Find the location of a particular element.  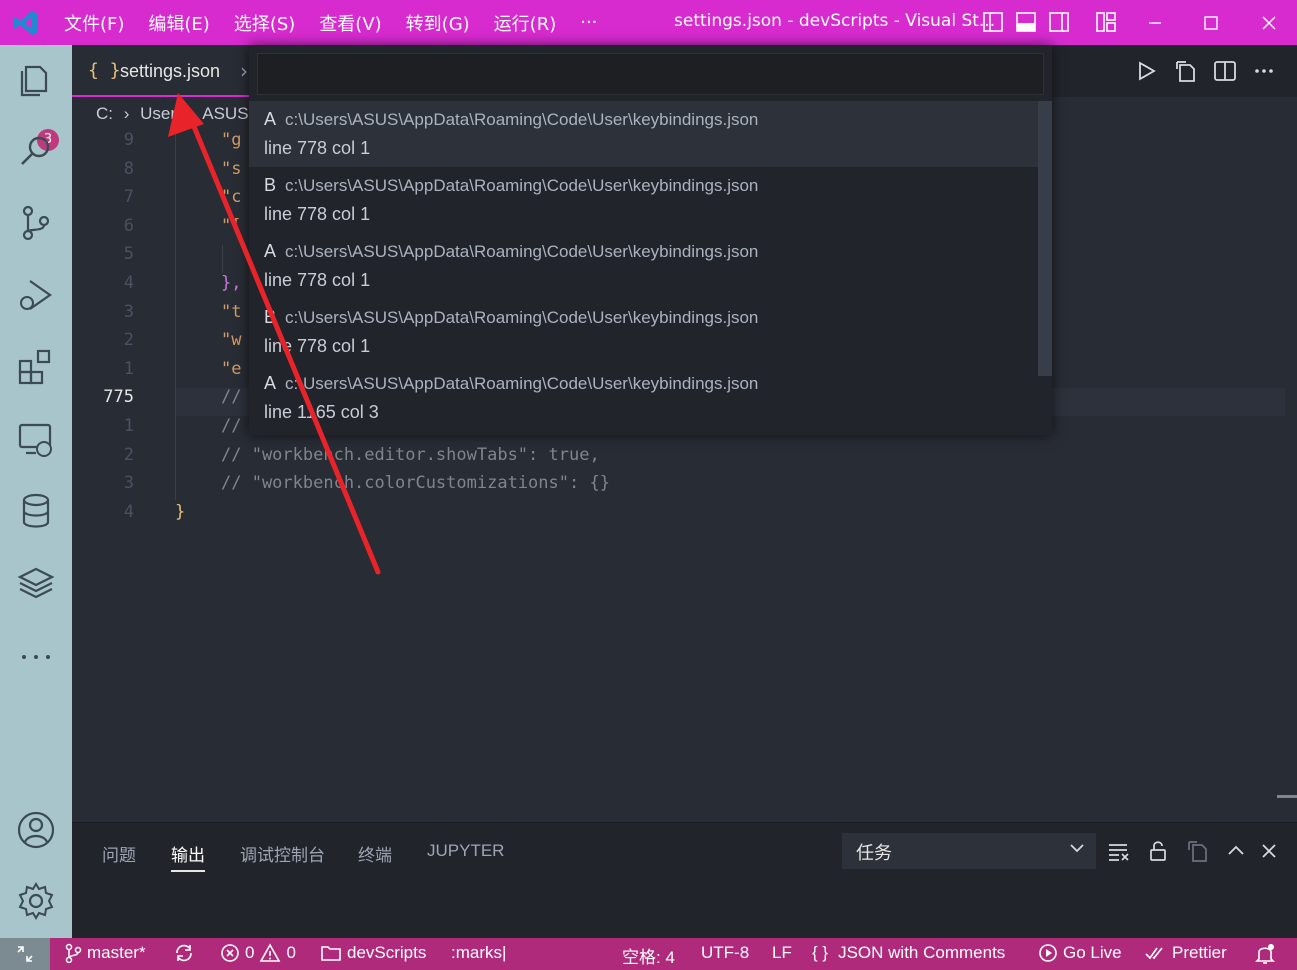

search-icon is located at coordinates (36, 151).